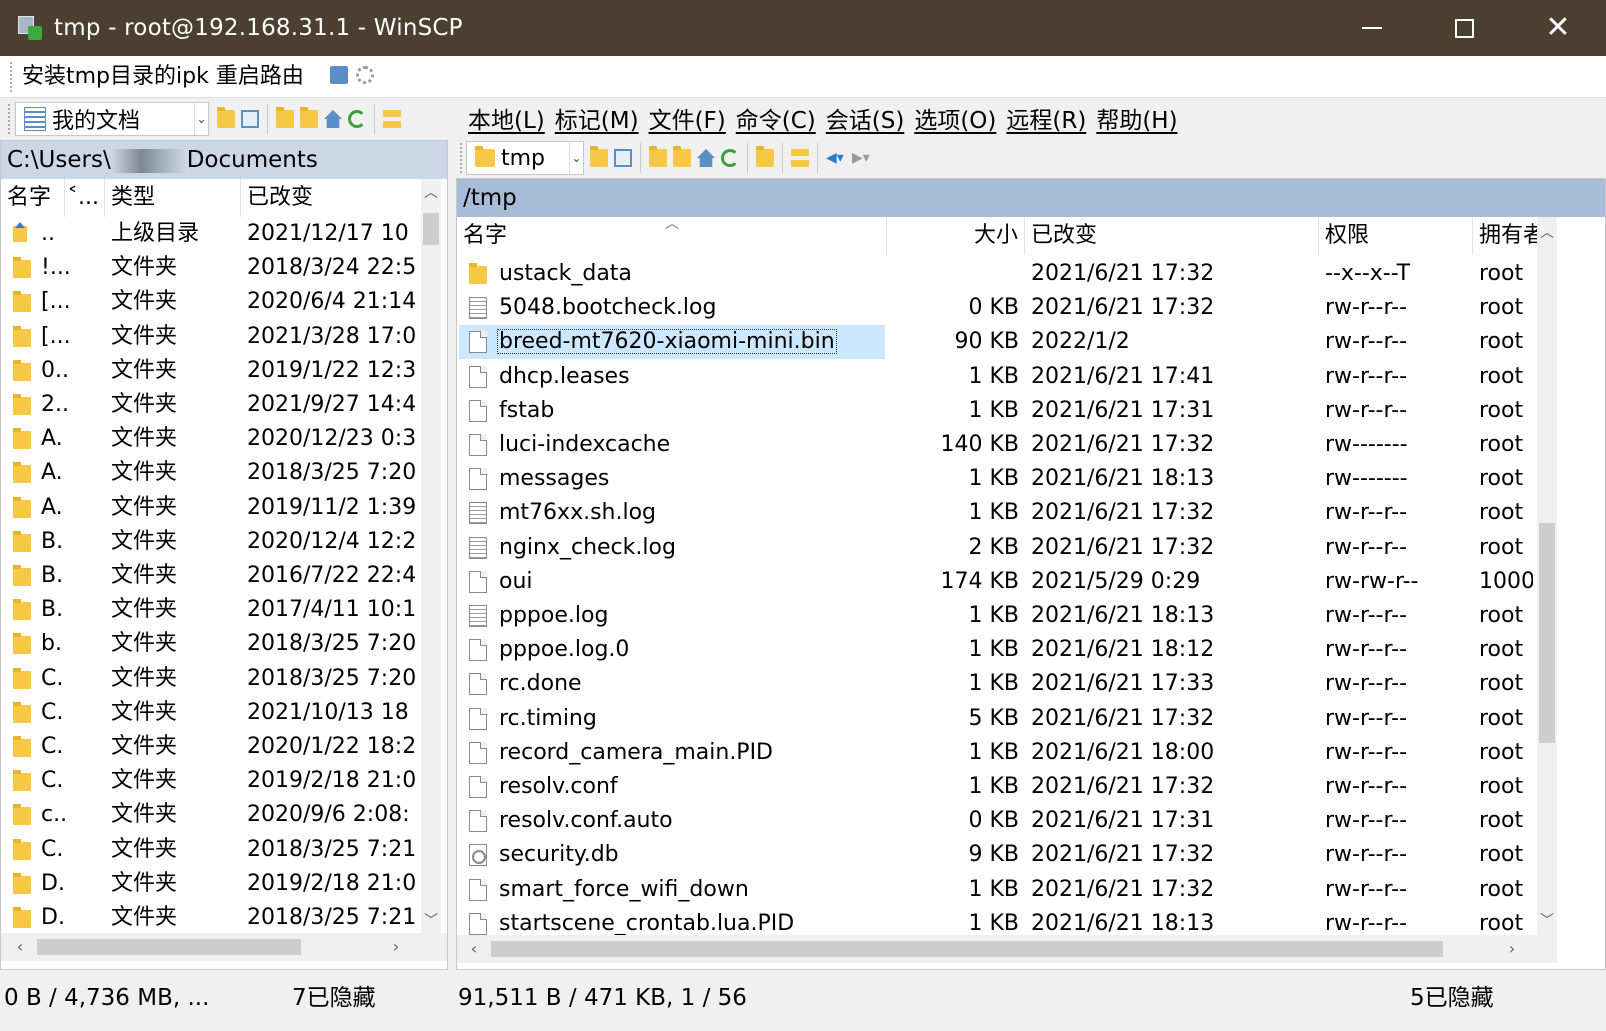  I want to click on table-row: rc.done 1 KB 2021/6/21 17:33 rw-r--r-- root, so click(995, 684).